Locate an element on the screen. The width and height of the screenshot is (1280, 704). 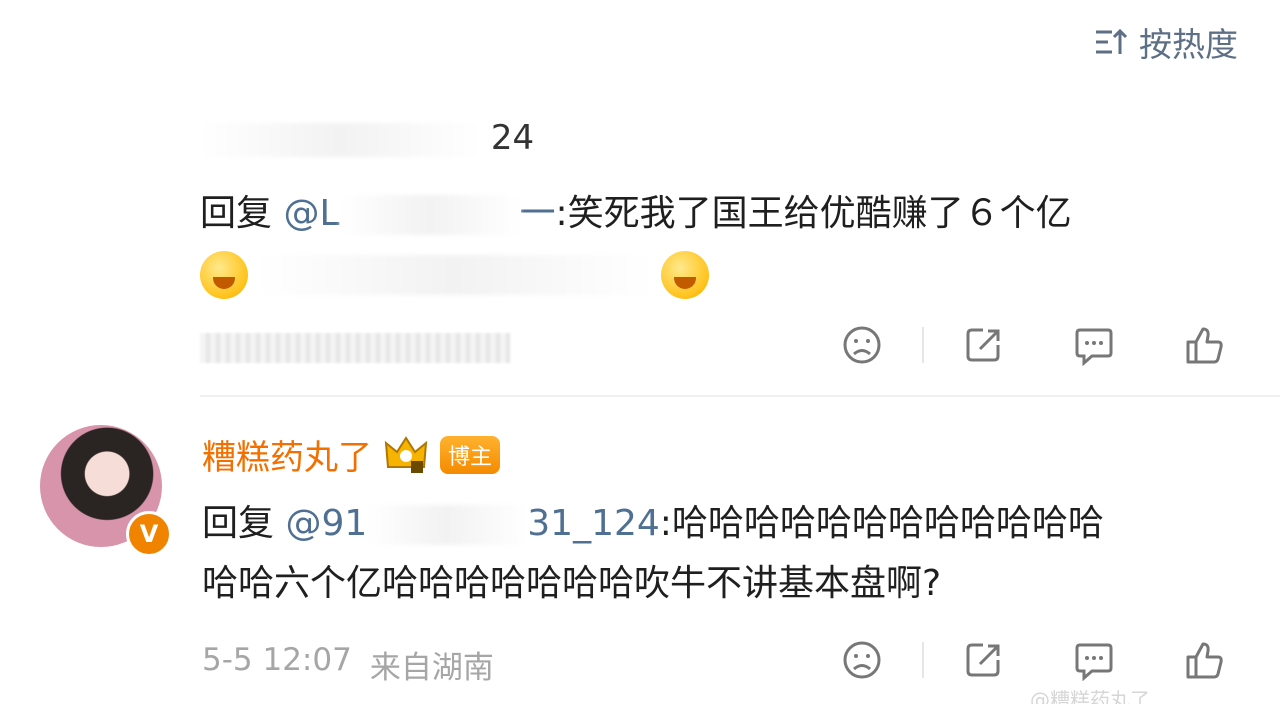
comment1-text: 回复 @L 一:笑死我了国王给优酷赚了６个亿 is located at coordinates (705, 244).